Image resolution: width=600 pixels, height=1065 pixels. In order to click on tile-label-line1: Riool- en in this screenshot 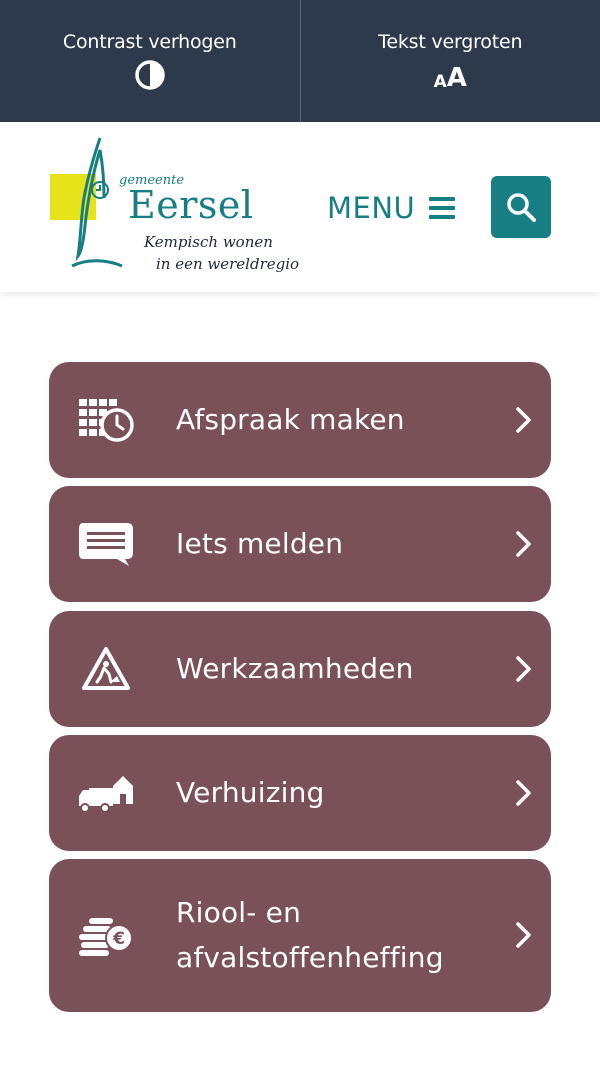, I will do `click(239, 912)`.